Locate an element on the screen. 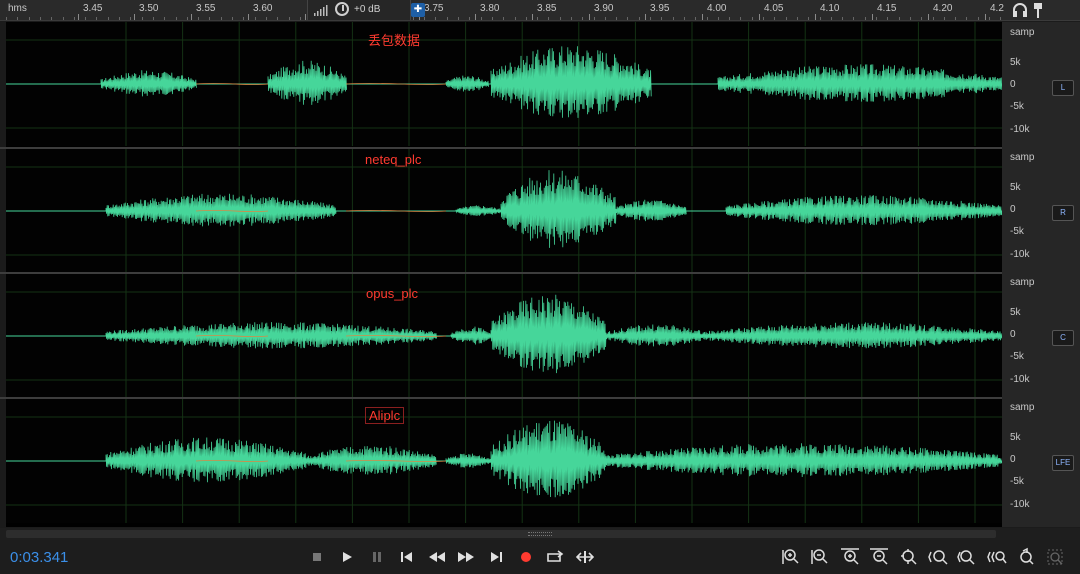  ruler-tick-label: 3.50 is located at coordinates (149, 8).